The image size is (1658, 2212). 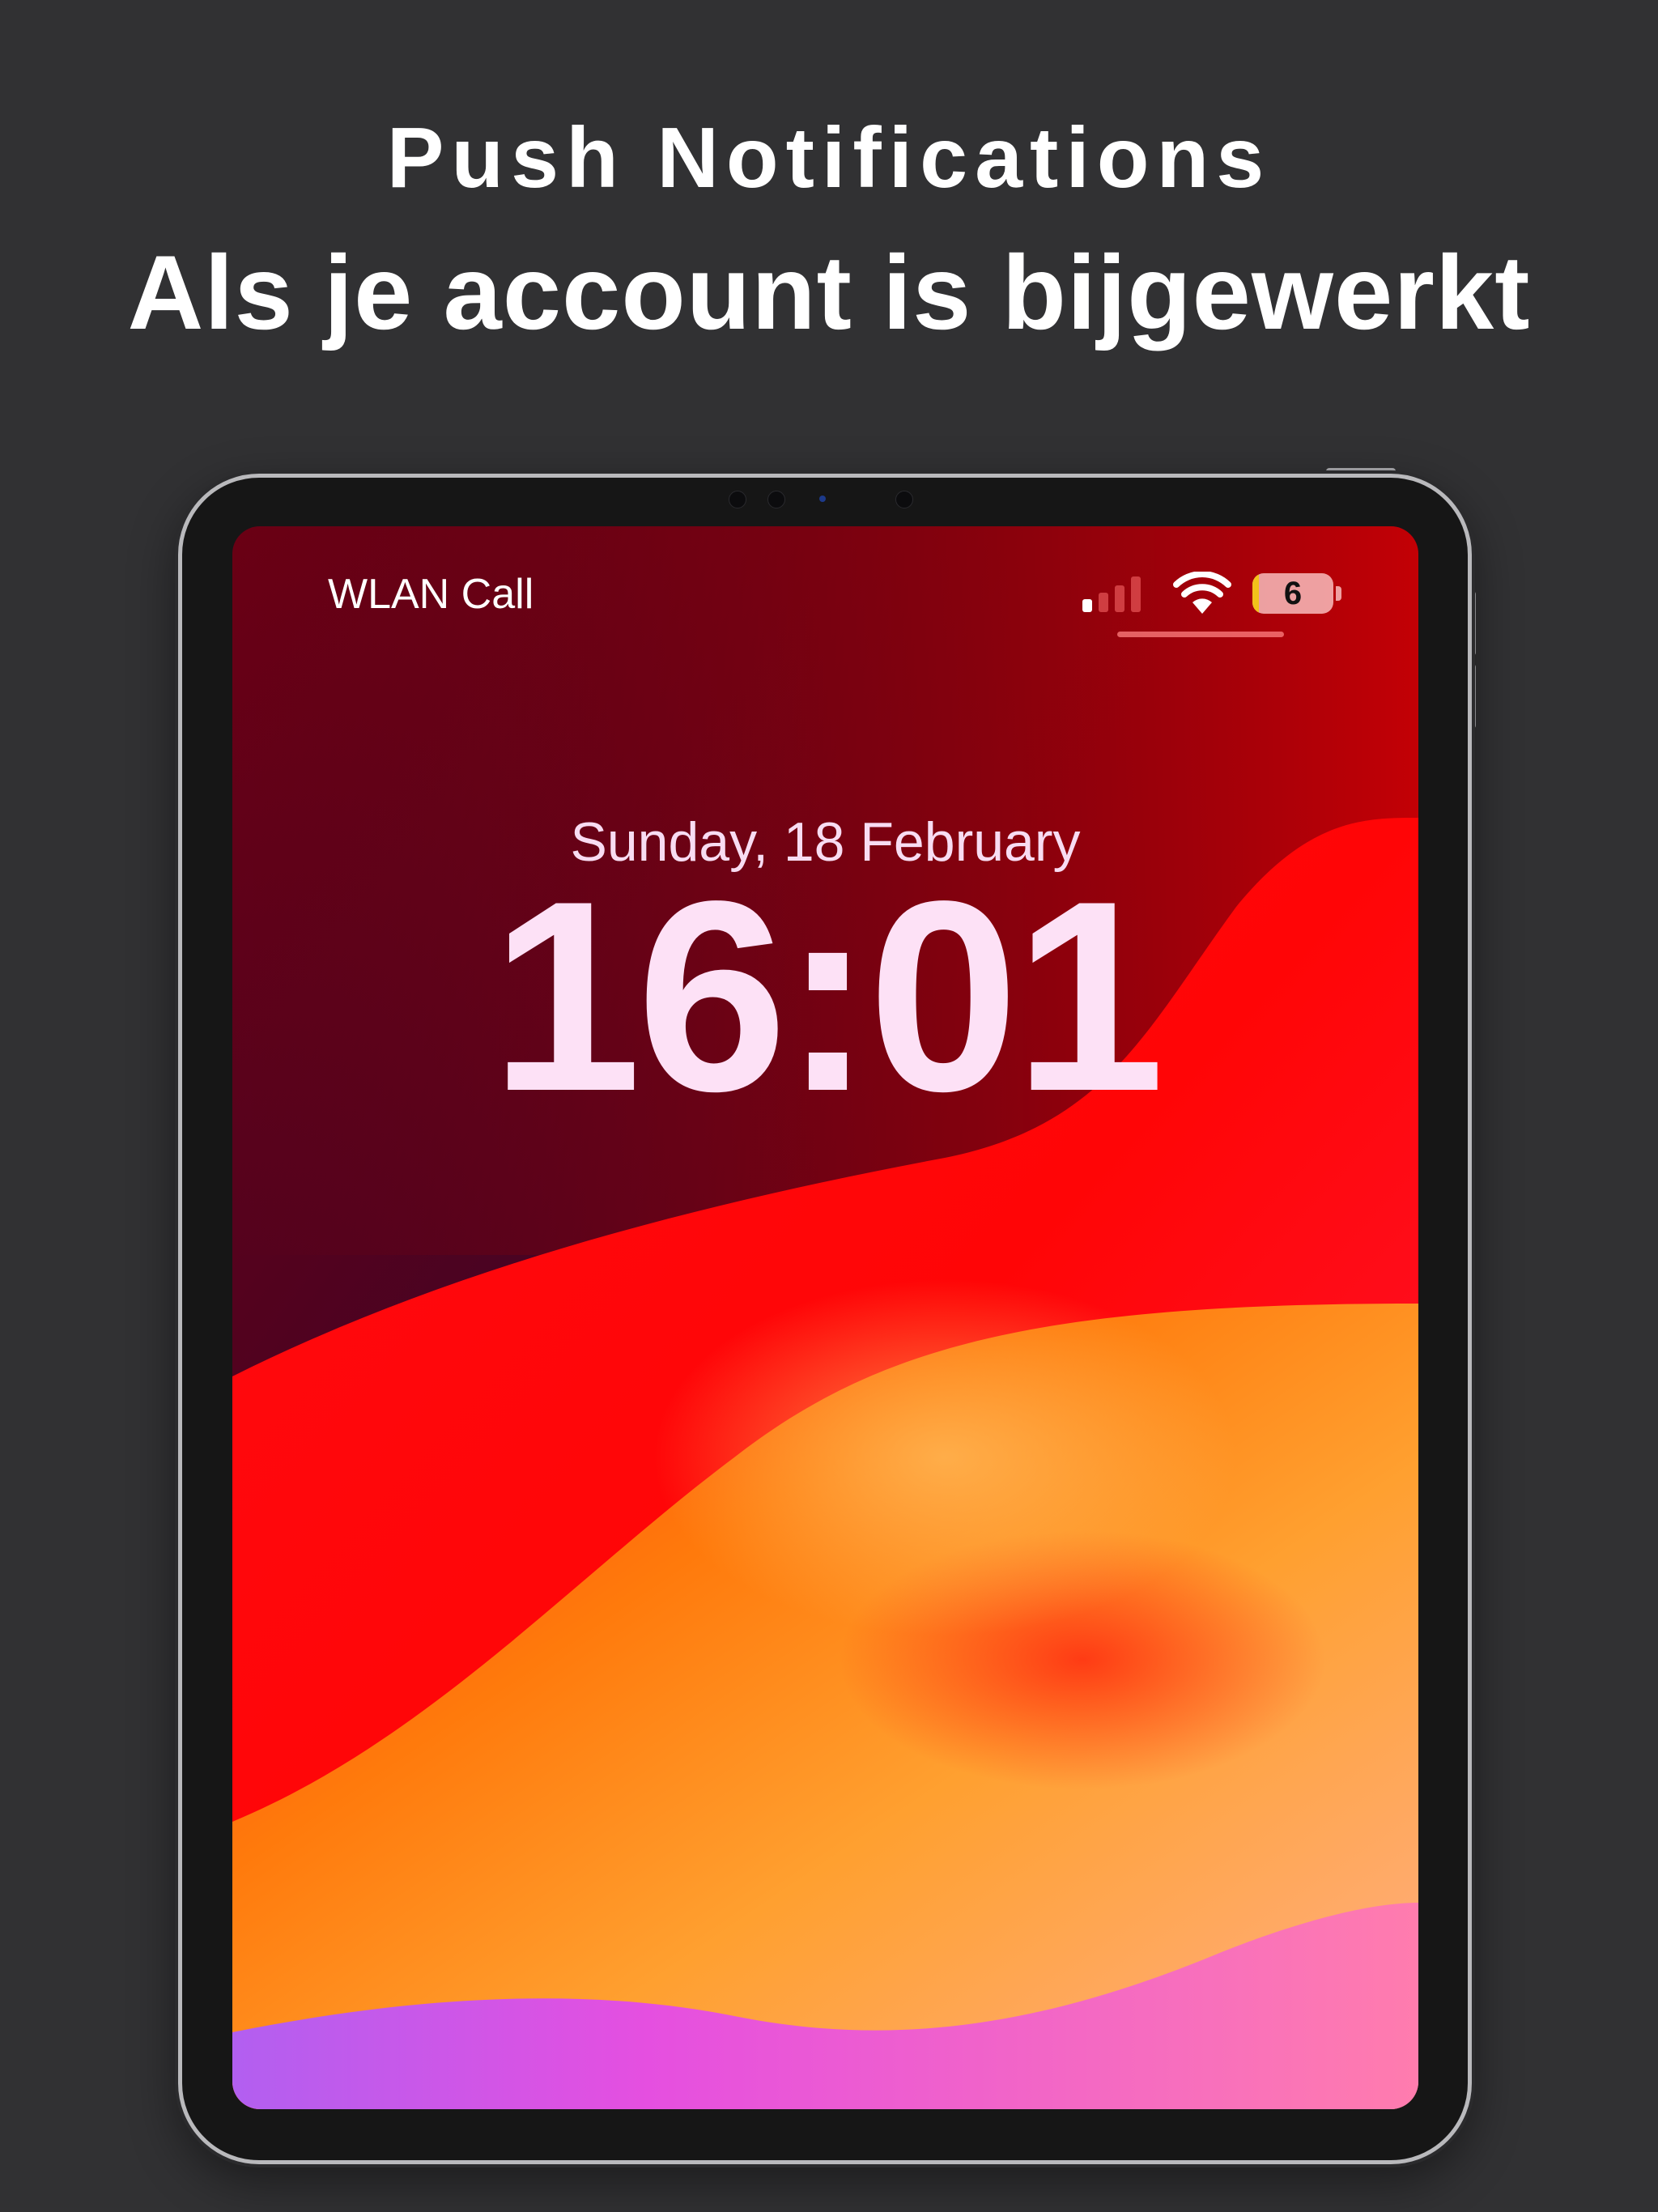 What do you see at coordinates (828, 995) in the screenshot?
I see `lock-time: 16:01` at bounding box center [828, 995].